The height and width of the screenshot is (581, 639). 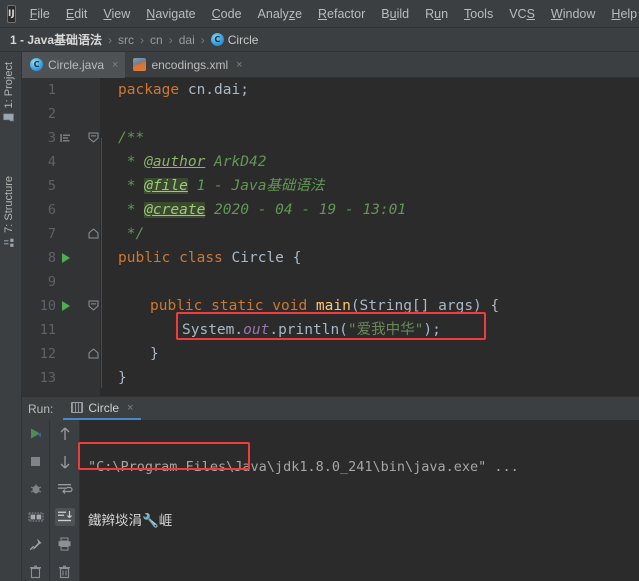 I want to click on javadoc-icon, so click(x=65, y=138).